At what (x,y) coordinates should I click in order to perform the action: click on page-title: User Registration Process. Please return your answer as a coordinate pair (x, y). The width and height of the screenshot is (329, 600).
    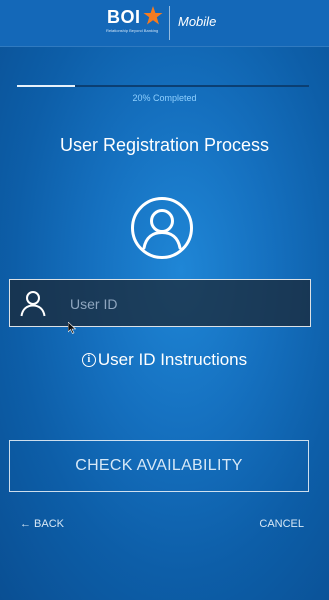
    Looking at the image, I should click on (164, 145).